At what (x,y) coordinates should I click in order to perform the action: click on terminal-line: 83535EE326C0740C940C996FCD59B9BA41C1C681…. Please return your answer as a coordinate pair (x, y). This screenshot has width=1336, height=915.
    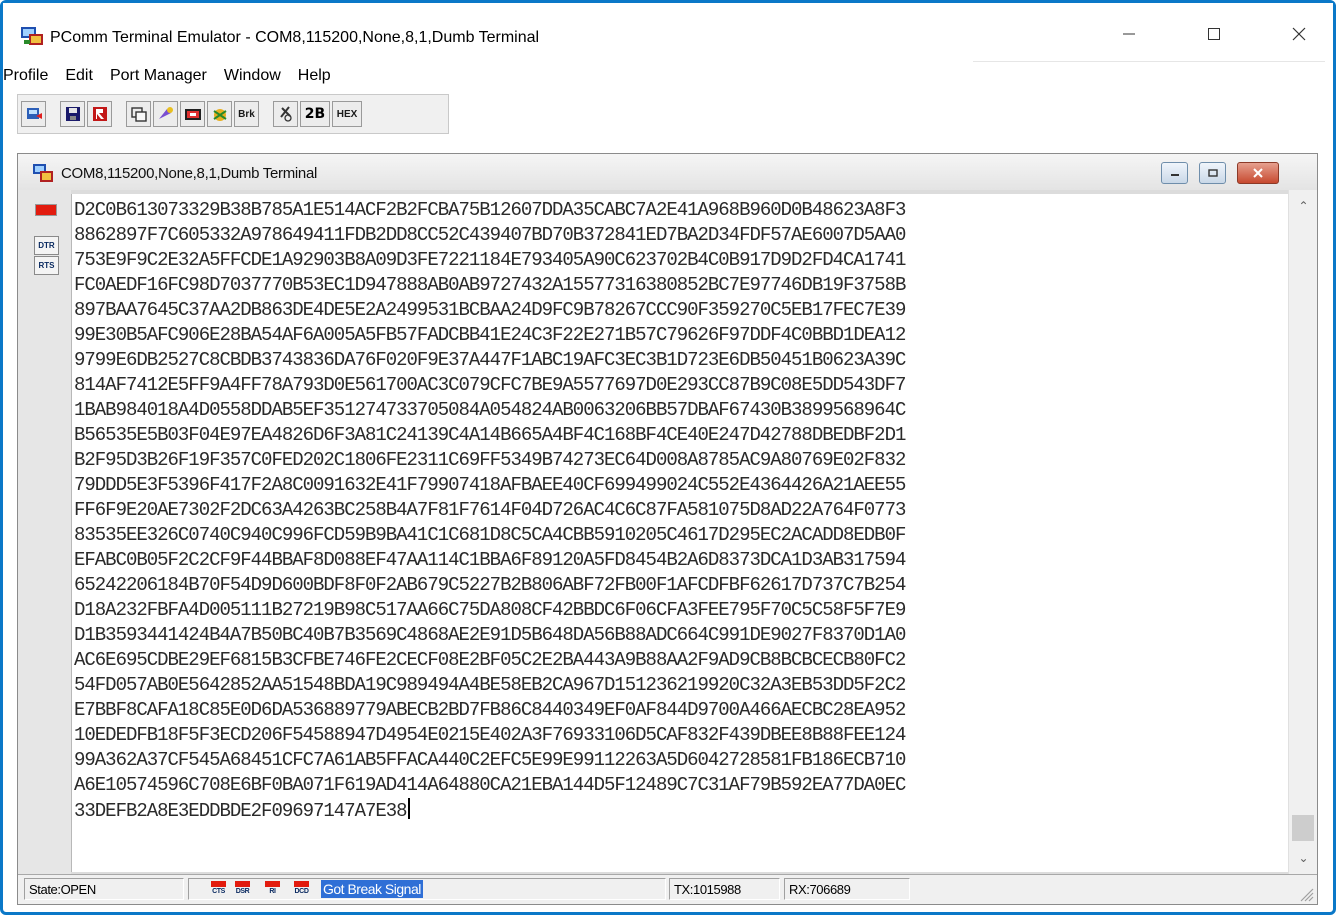
    Looking at the image, I should click on (490, 535).